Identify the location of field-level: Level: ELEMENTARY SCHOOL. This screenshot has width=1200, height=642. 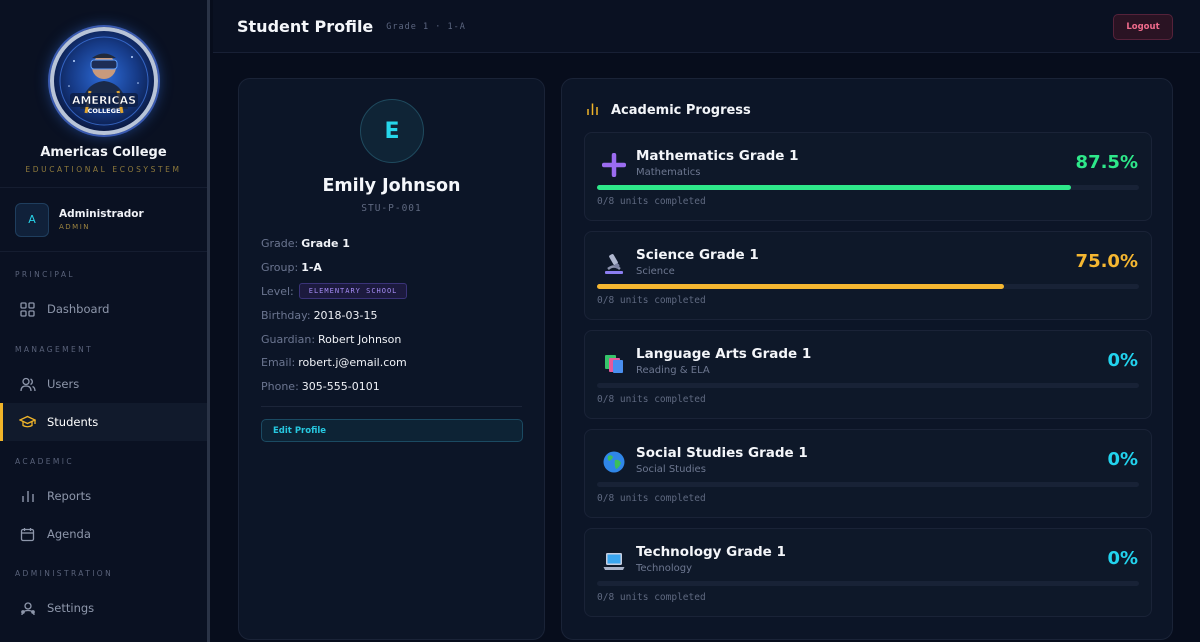
(391, 292).